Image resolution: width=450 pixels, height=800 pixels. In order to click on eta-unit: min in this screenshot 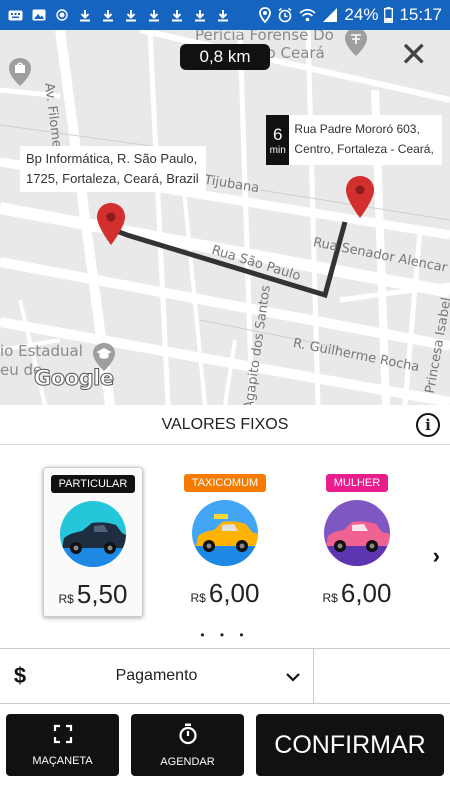, I will do `click(277, 150)`.